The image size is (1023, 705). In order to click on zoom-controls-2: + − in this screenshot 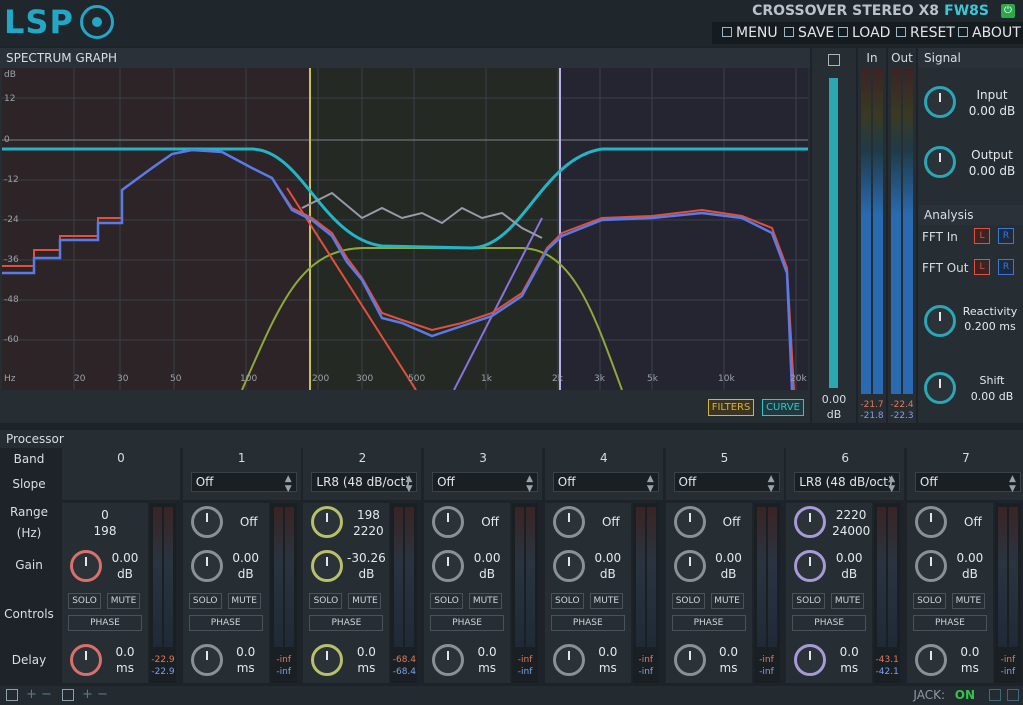, I will do `click(95, 694)`.